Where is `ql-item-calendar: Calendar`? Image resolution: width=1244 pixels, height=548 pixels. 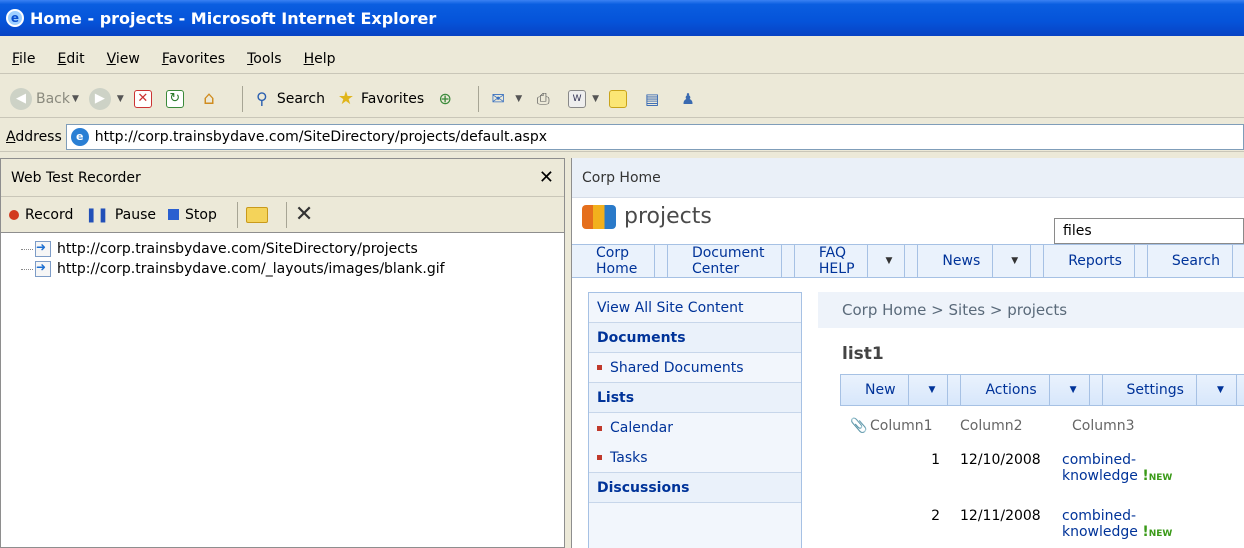 ql-item-calendar: Calendar is located at coordinates (695, 428).